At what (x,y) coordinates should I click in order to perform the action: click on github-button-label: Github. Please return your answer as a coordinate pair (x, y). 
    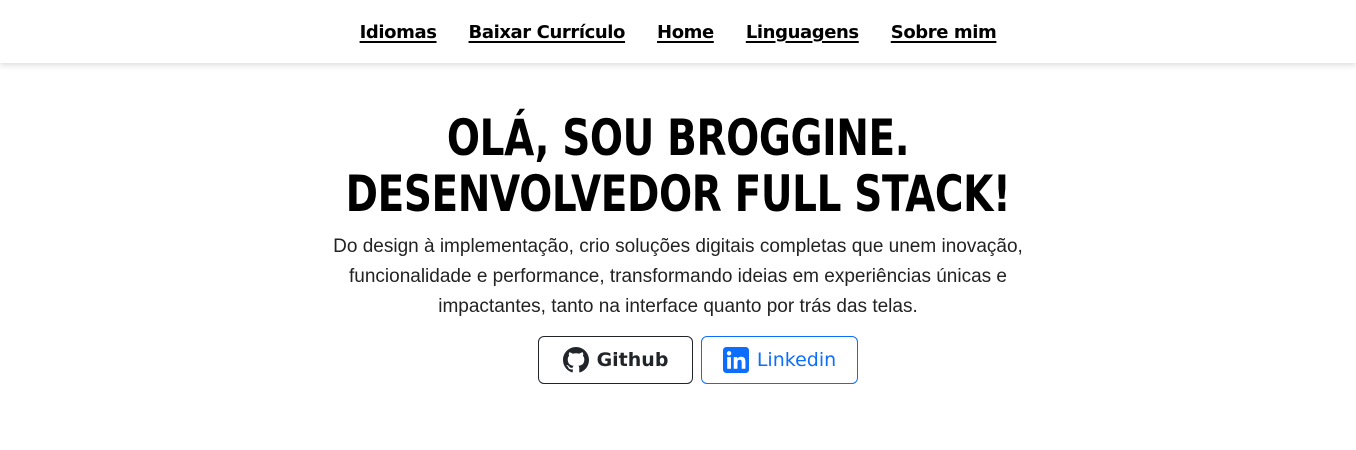
    Looking at the image, I should click on (632, 360).